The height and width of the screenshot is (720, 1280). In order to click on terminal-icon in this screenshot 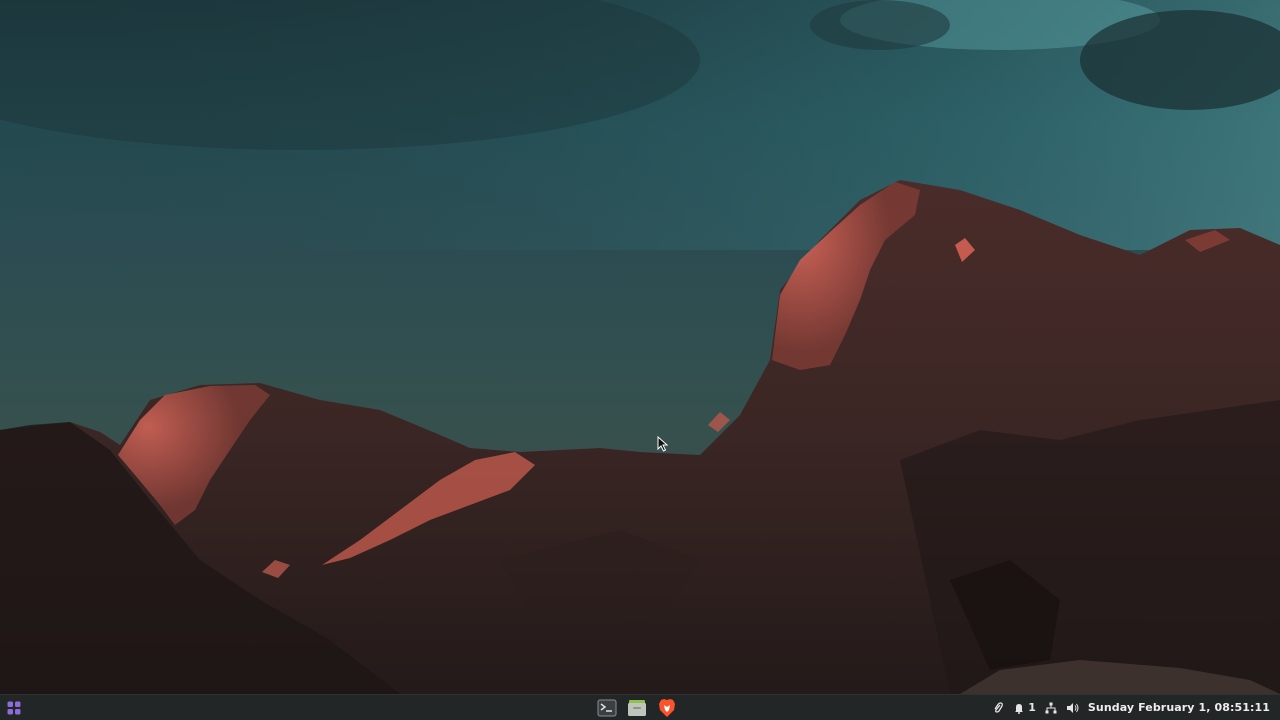, I will do `click(607, 708)`.